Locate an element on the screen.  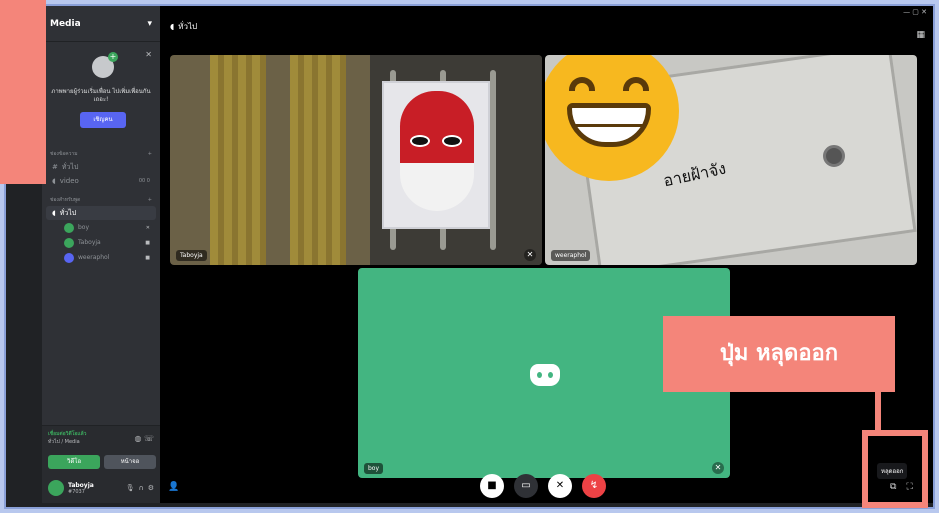
voice-member: weeraphol ■ is located at coordinates (101, 257).